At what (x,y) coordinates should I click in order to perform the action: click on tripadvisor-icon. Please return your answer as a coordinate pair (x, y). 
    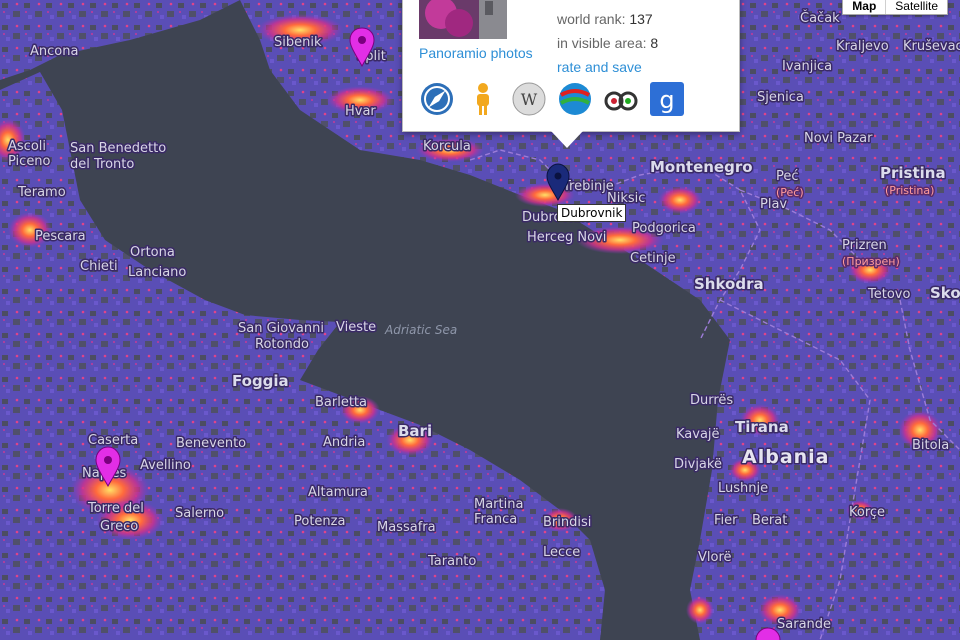
    Looking at the image, I should click on (621, 99).